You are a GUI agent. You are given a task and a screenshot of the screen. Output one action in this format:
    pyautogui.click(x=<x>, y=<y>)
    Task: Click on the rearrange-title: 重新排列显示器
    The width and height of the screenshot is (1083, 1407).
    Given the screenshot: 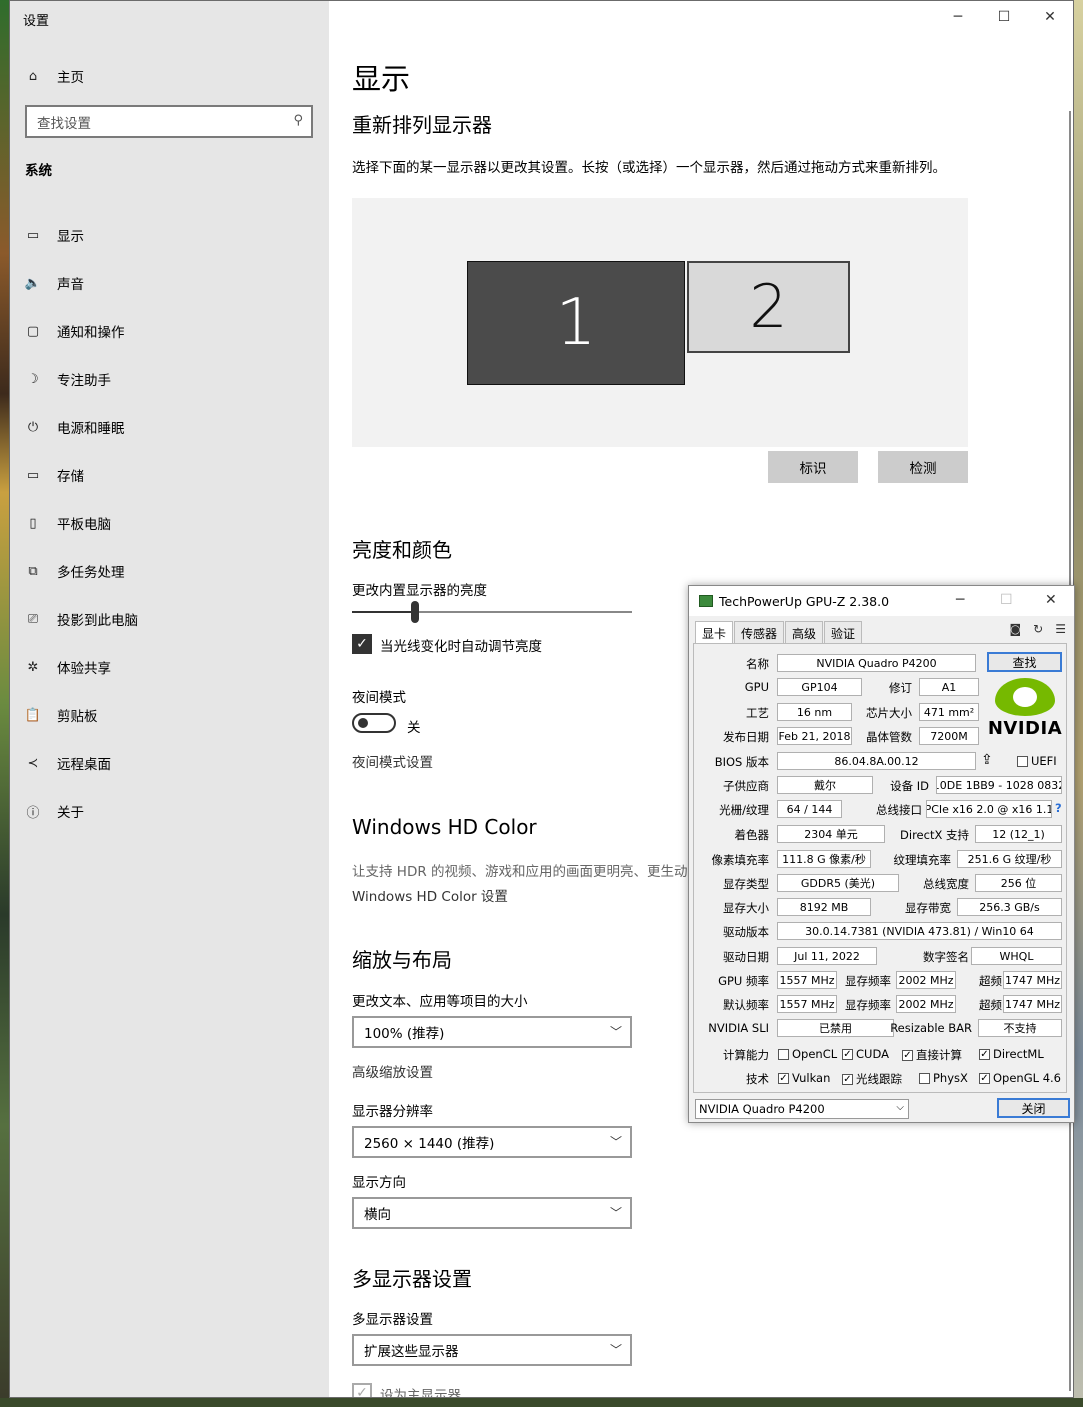 What is the action you would take?
    pyautogui.click(x=422, y=125)
    